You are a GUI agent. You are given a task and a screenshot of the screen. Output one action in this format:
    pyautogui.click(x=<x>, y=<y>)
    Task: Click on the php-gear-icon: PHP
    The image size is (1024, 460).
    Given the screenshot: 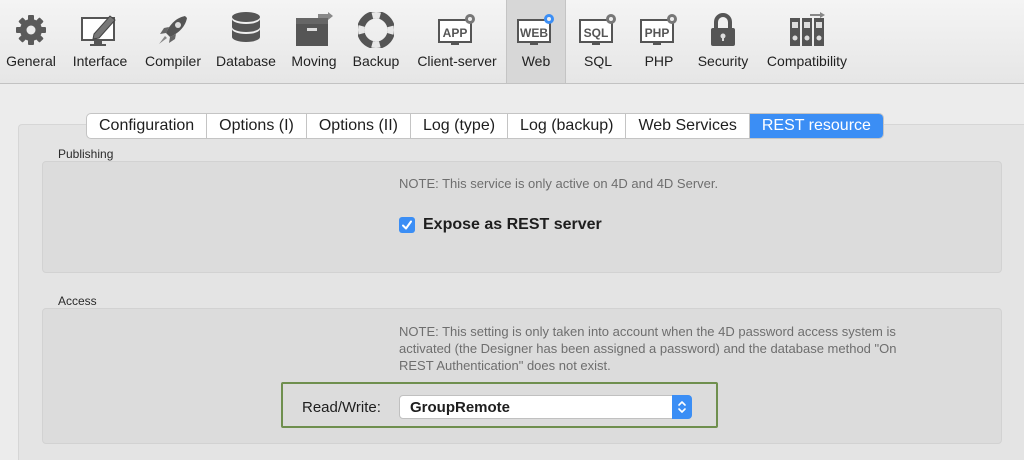 What is the action you would take?
    pyautogui.click(x=659, y=30)
    